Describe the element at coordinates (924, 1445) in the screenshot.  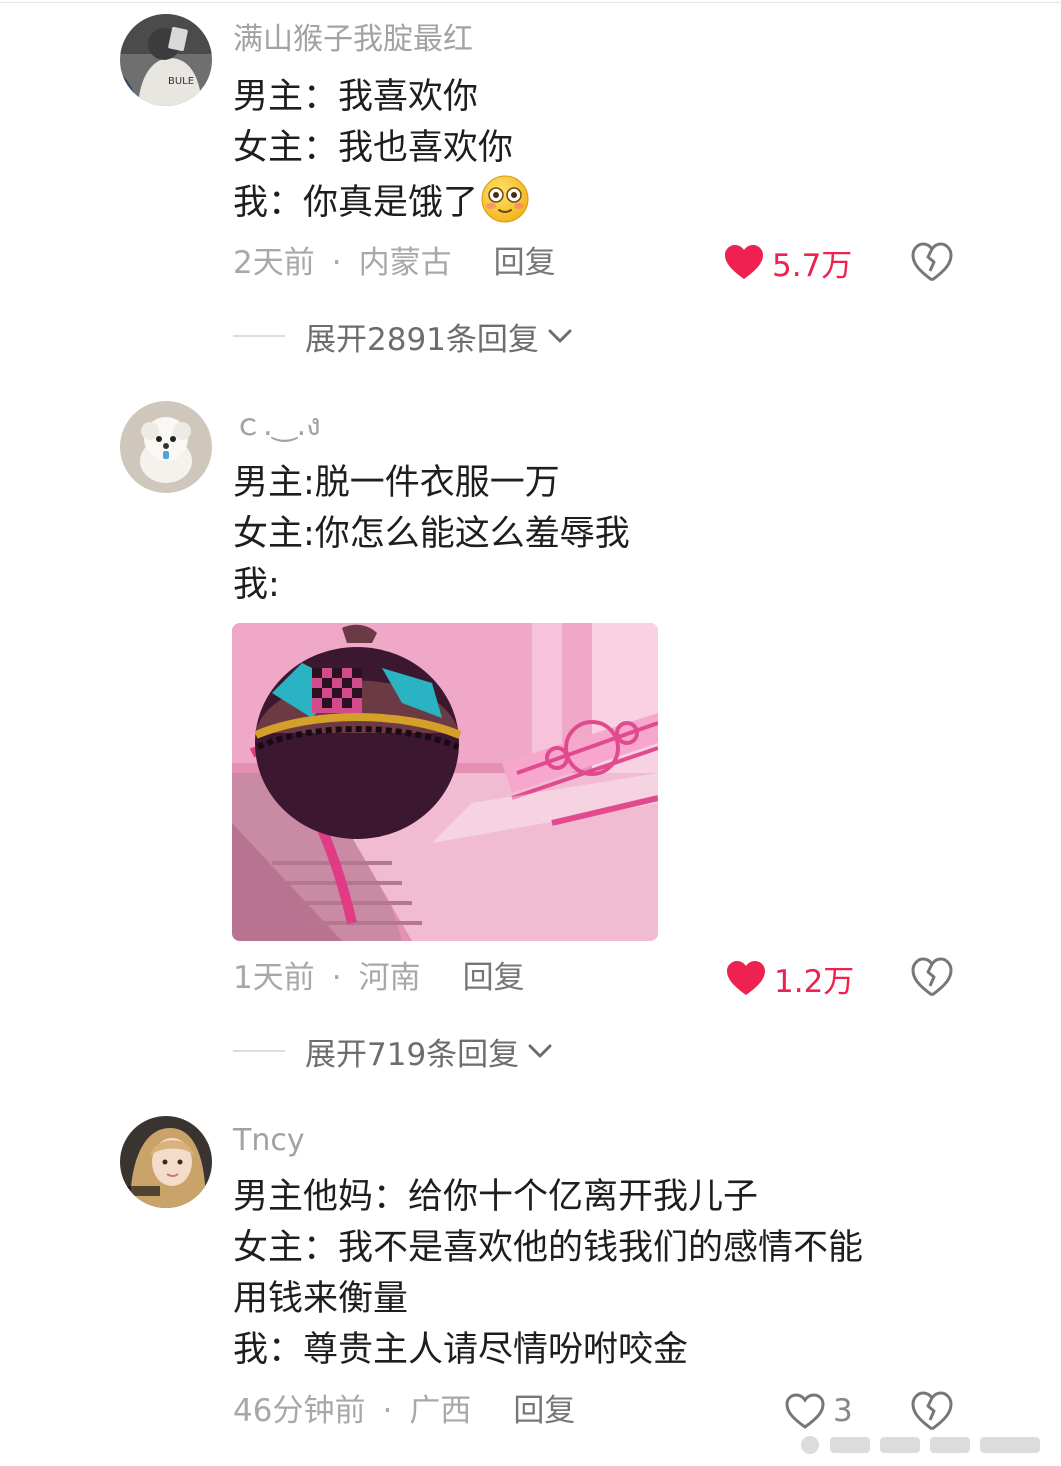
I see `watermark-logo` at that location.